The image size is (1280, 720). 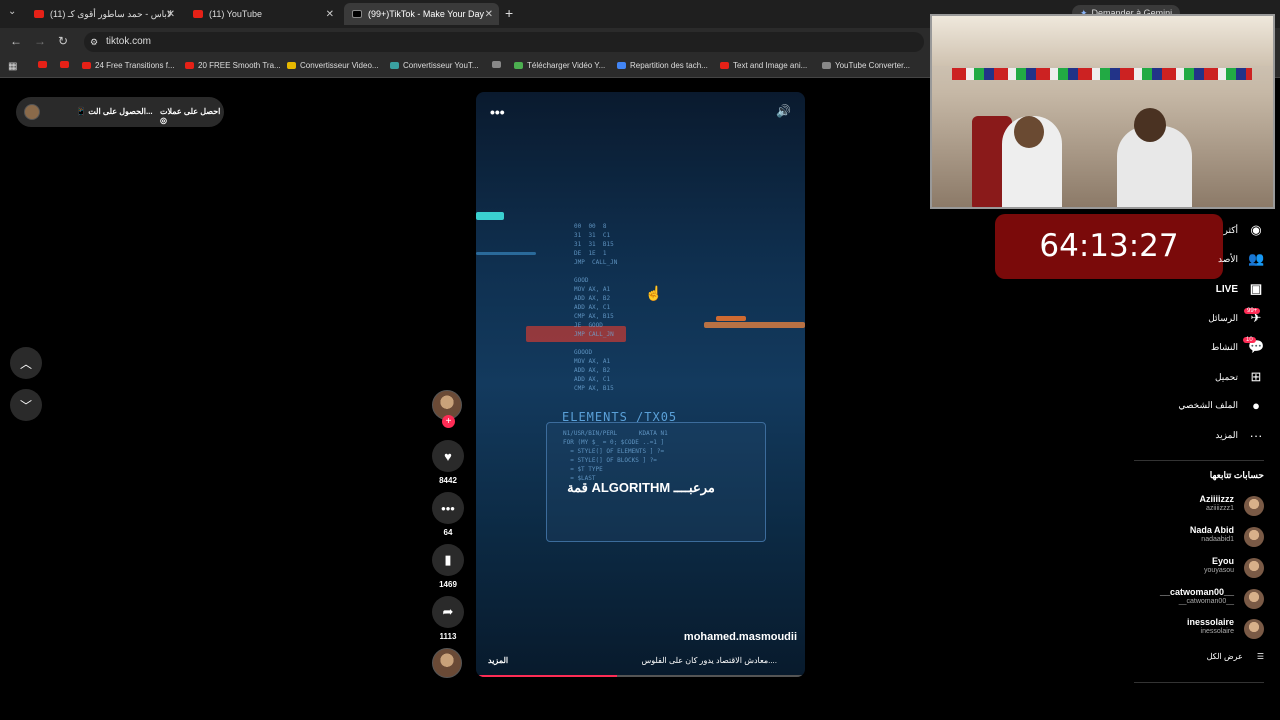 What do you see at coordinates (103, 14) in the screenshot?
I see `tab-youtube-video: (11) لاباس - حمد ساطور أقوى كـ ✕` at bounding box center [103, 14].